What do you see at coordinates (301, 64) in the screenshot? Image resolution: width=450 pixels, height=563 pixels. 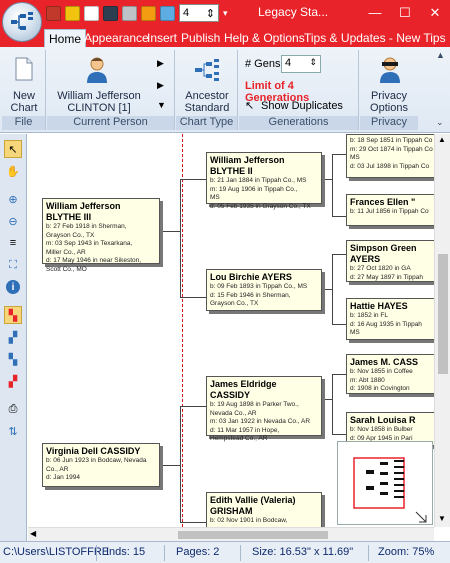 I see `gens-spinner: 4 ⇕` at bounding box center [301, 64].